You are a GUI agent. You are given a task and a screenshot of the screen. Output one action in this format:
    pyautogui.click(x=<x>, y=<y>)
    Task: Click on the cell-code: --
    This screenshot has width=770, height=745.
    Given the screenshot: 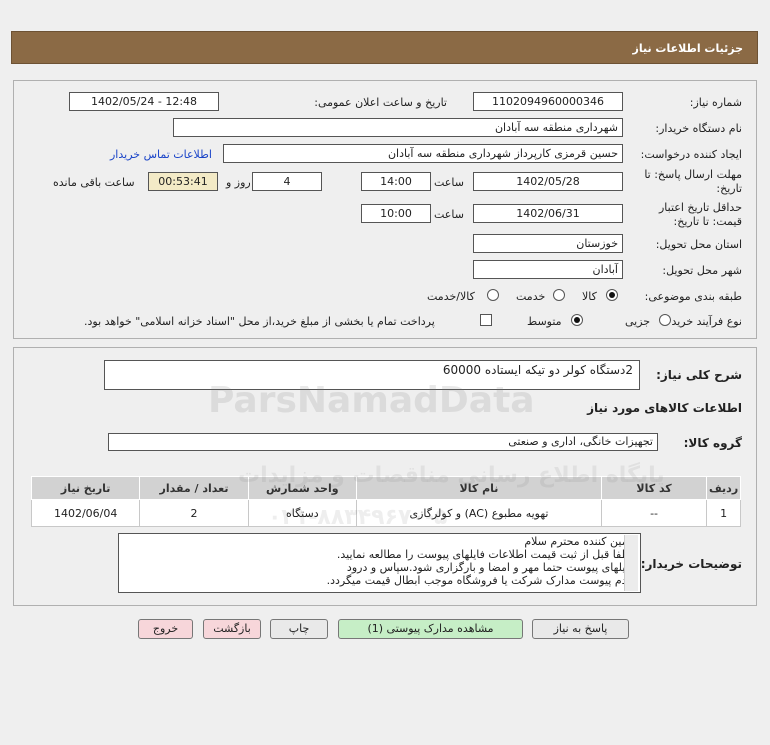 What is the action you would take?
    pyautogui.click(x=654, y=513)
    